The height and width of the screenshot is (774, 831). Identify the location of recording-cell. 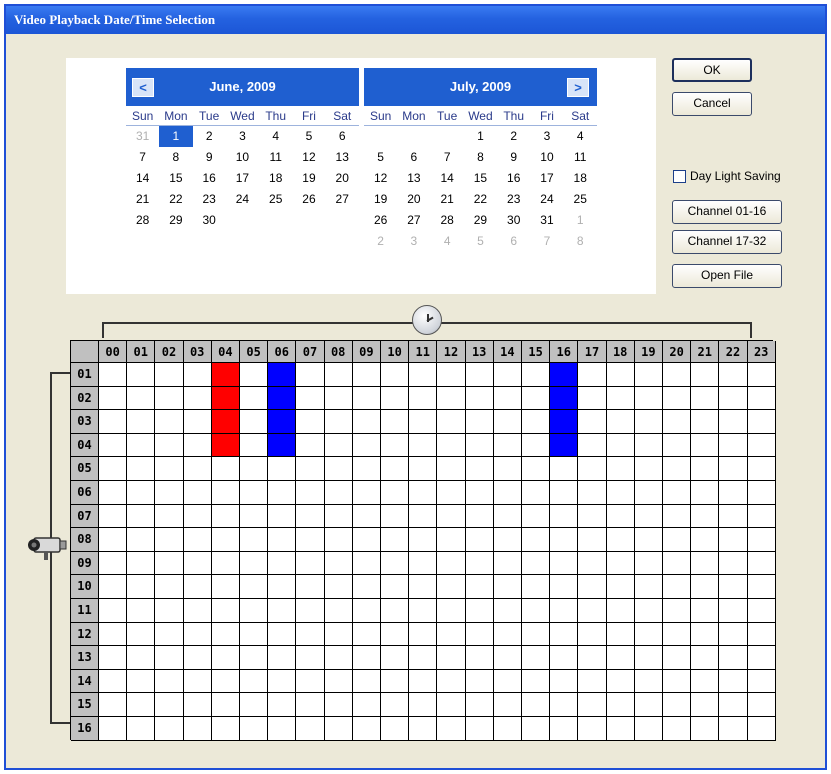
(282, 422).